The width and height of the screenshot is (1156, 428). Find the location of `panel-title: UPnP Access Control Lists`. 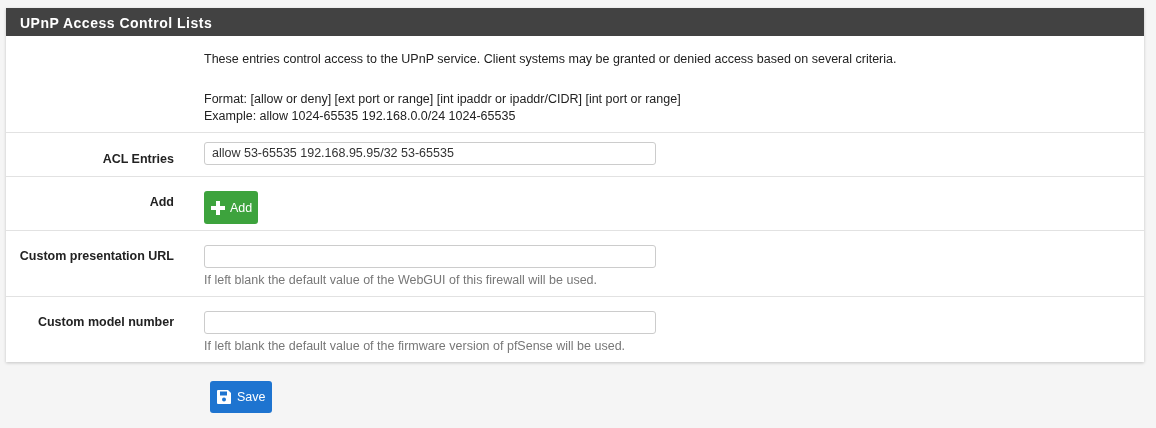

panel-title: UPnP Access Control Lists is located at coordinates (575, 22).